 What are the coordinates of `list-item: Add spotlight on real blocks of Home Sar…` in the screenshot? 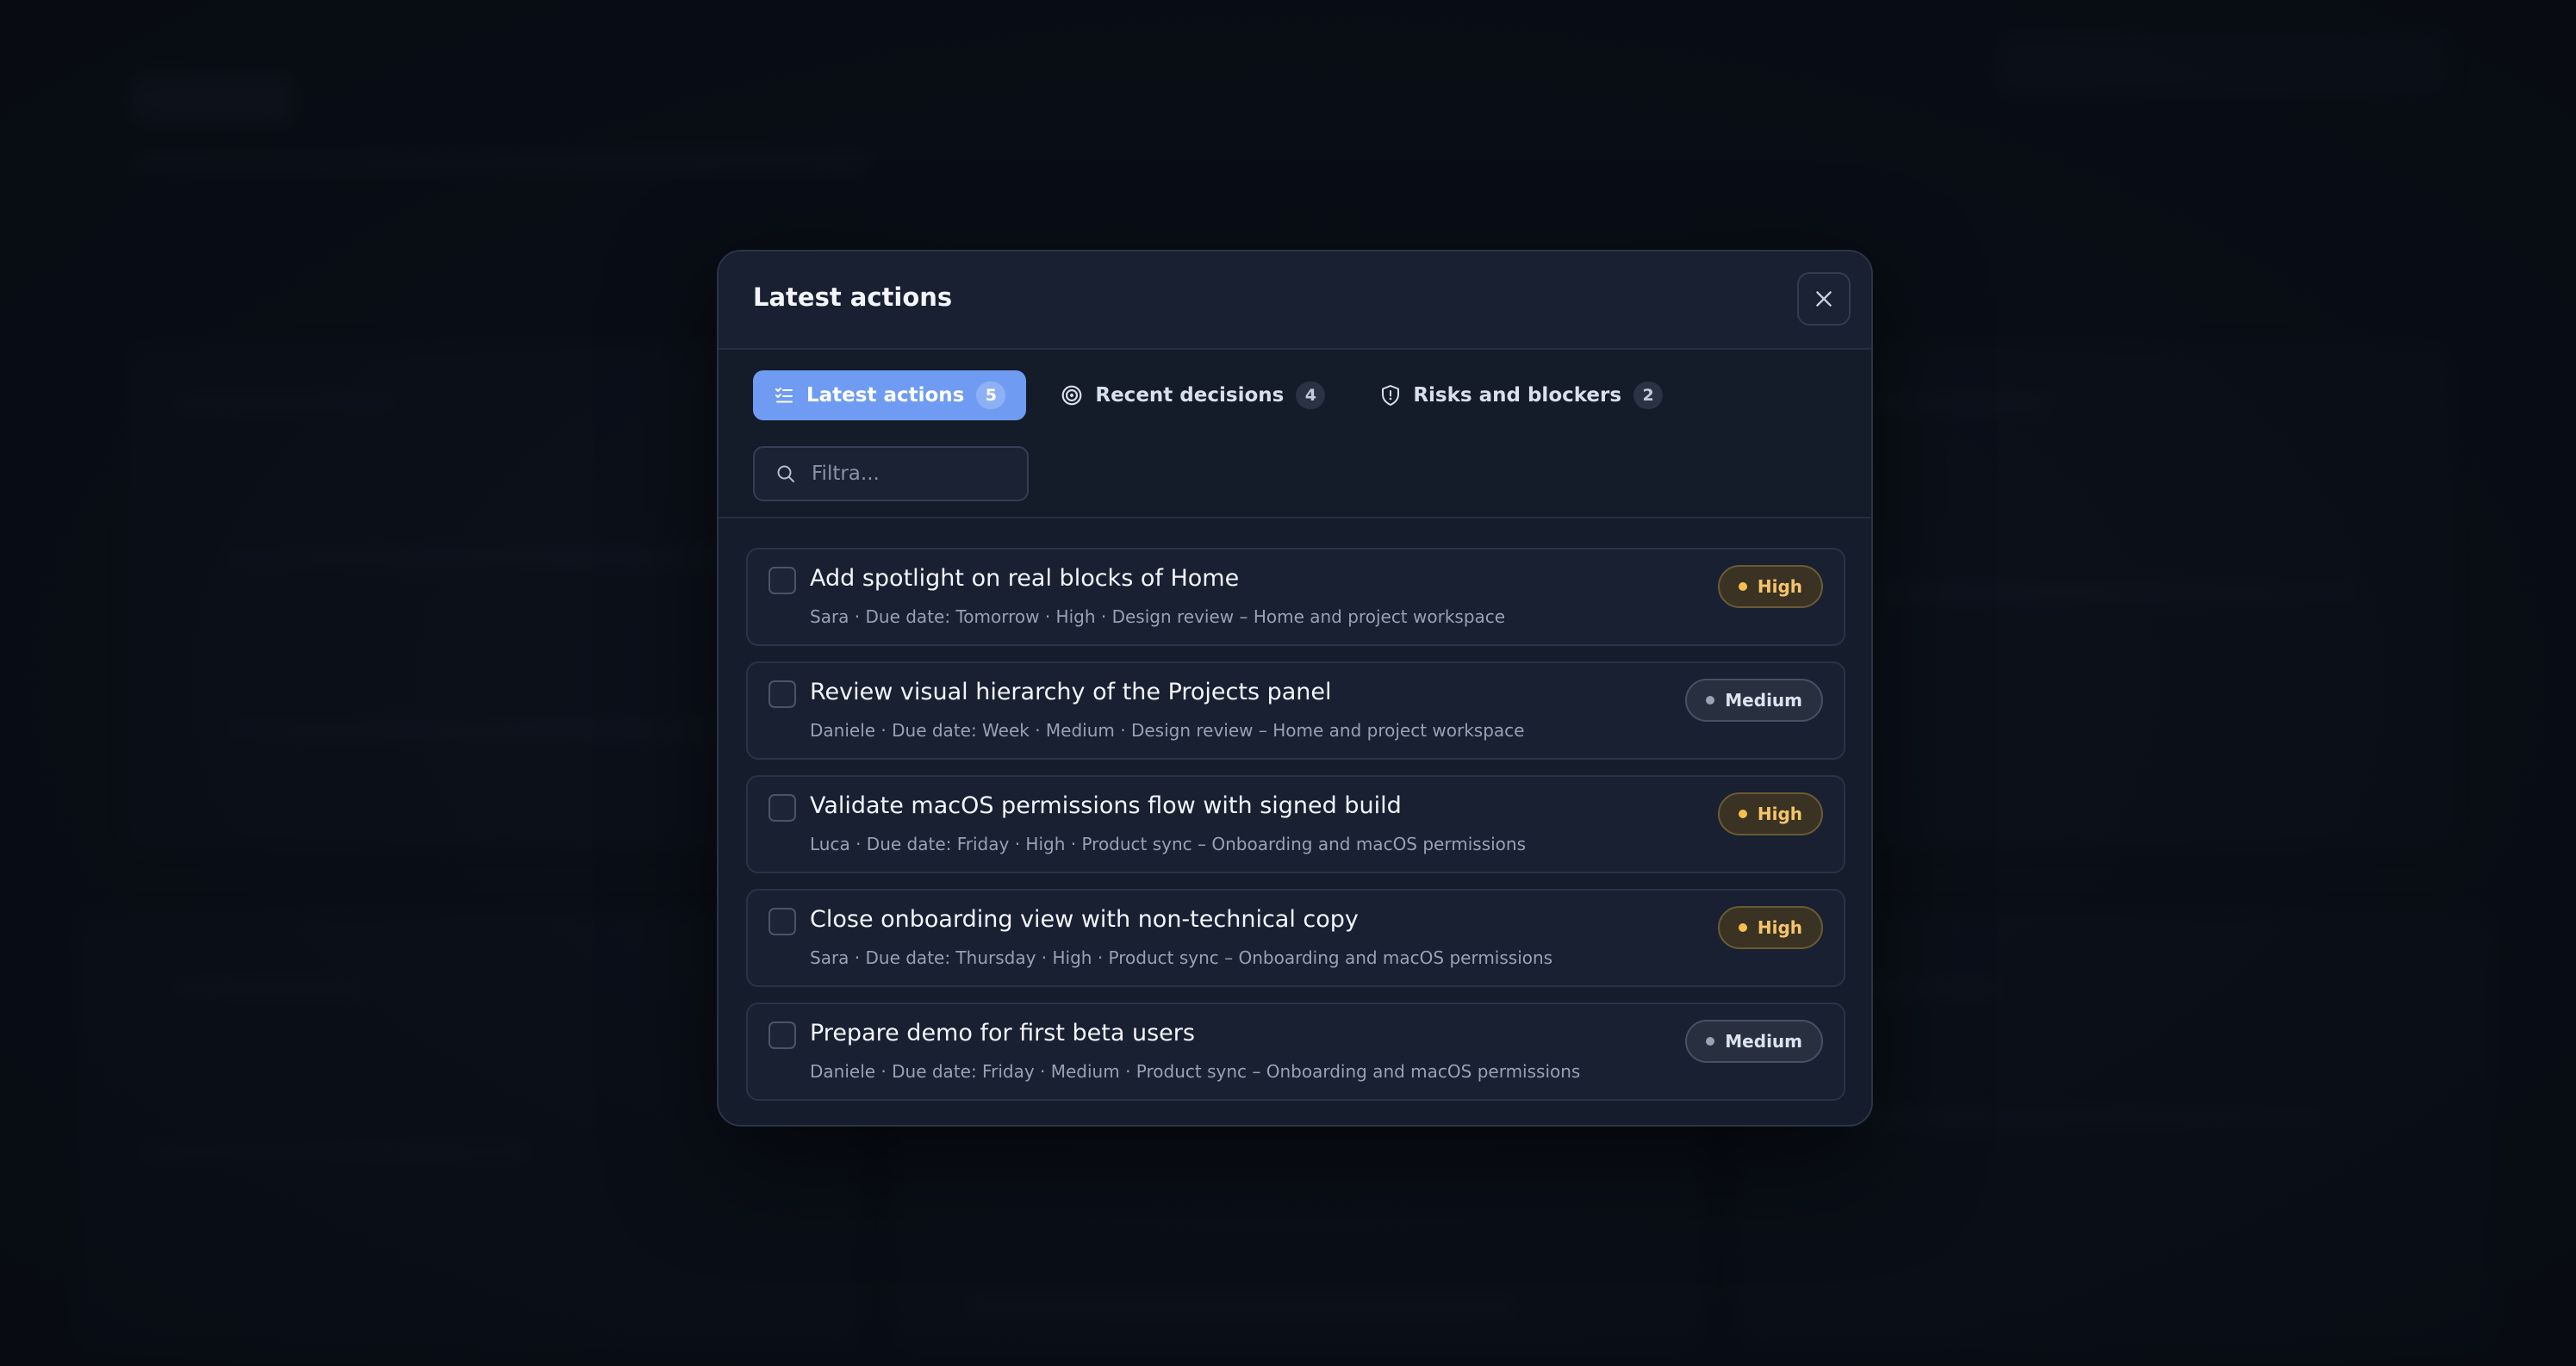 It's located at (1296, 597).